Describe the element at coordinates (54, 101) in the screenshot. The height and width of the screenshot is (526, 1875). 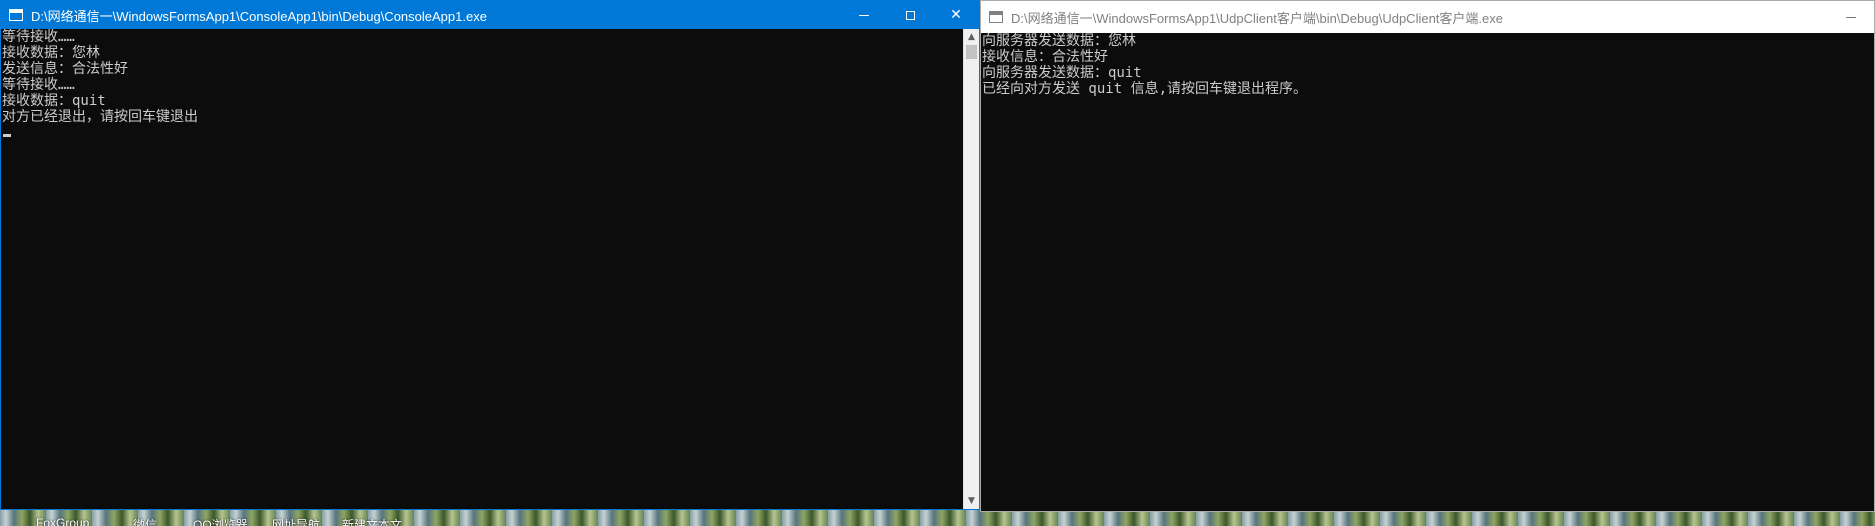
I see `console-line: 接收数据：quit` at that location.